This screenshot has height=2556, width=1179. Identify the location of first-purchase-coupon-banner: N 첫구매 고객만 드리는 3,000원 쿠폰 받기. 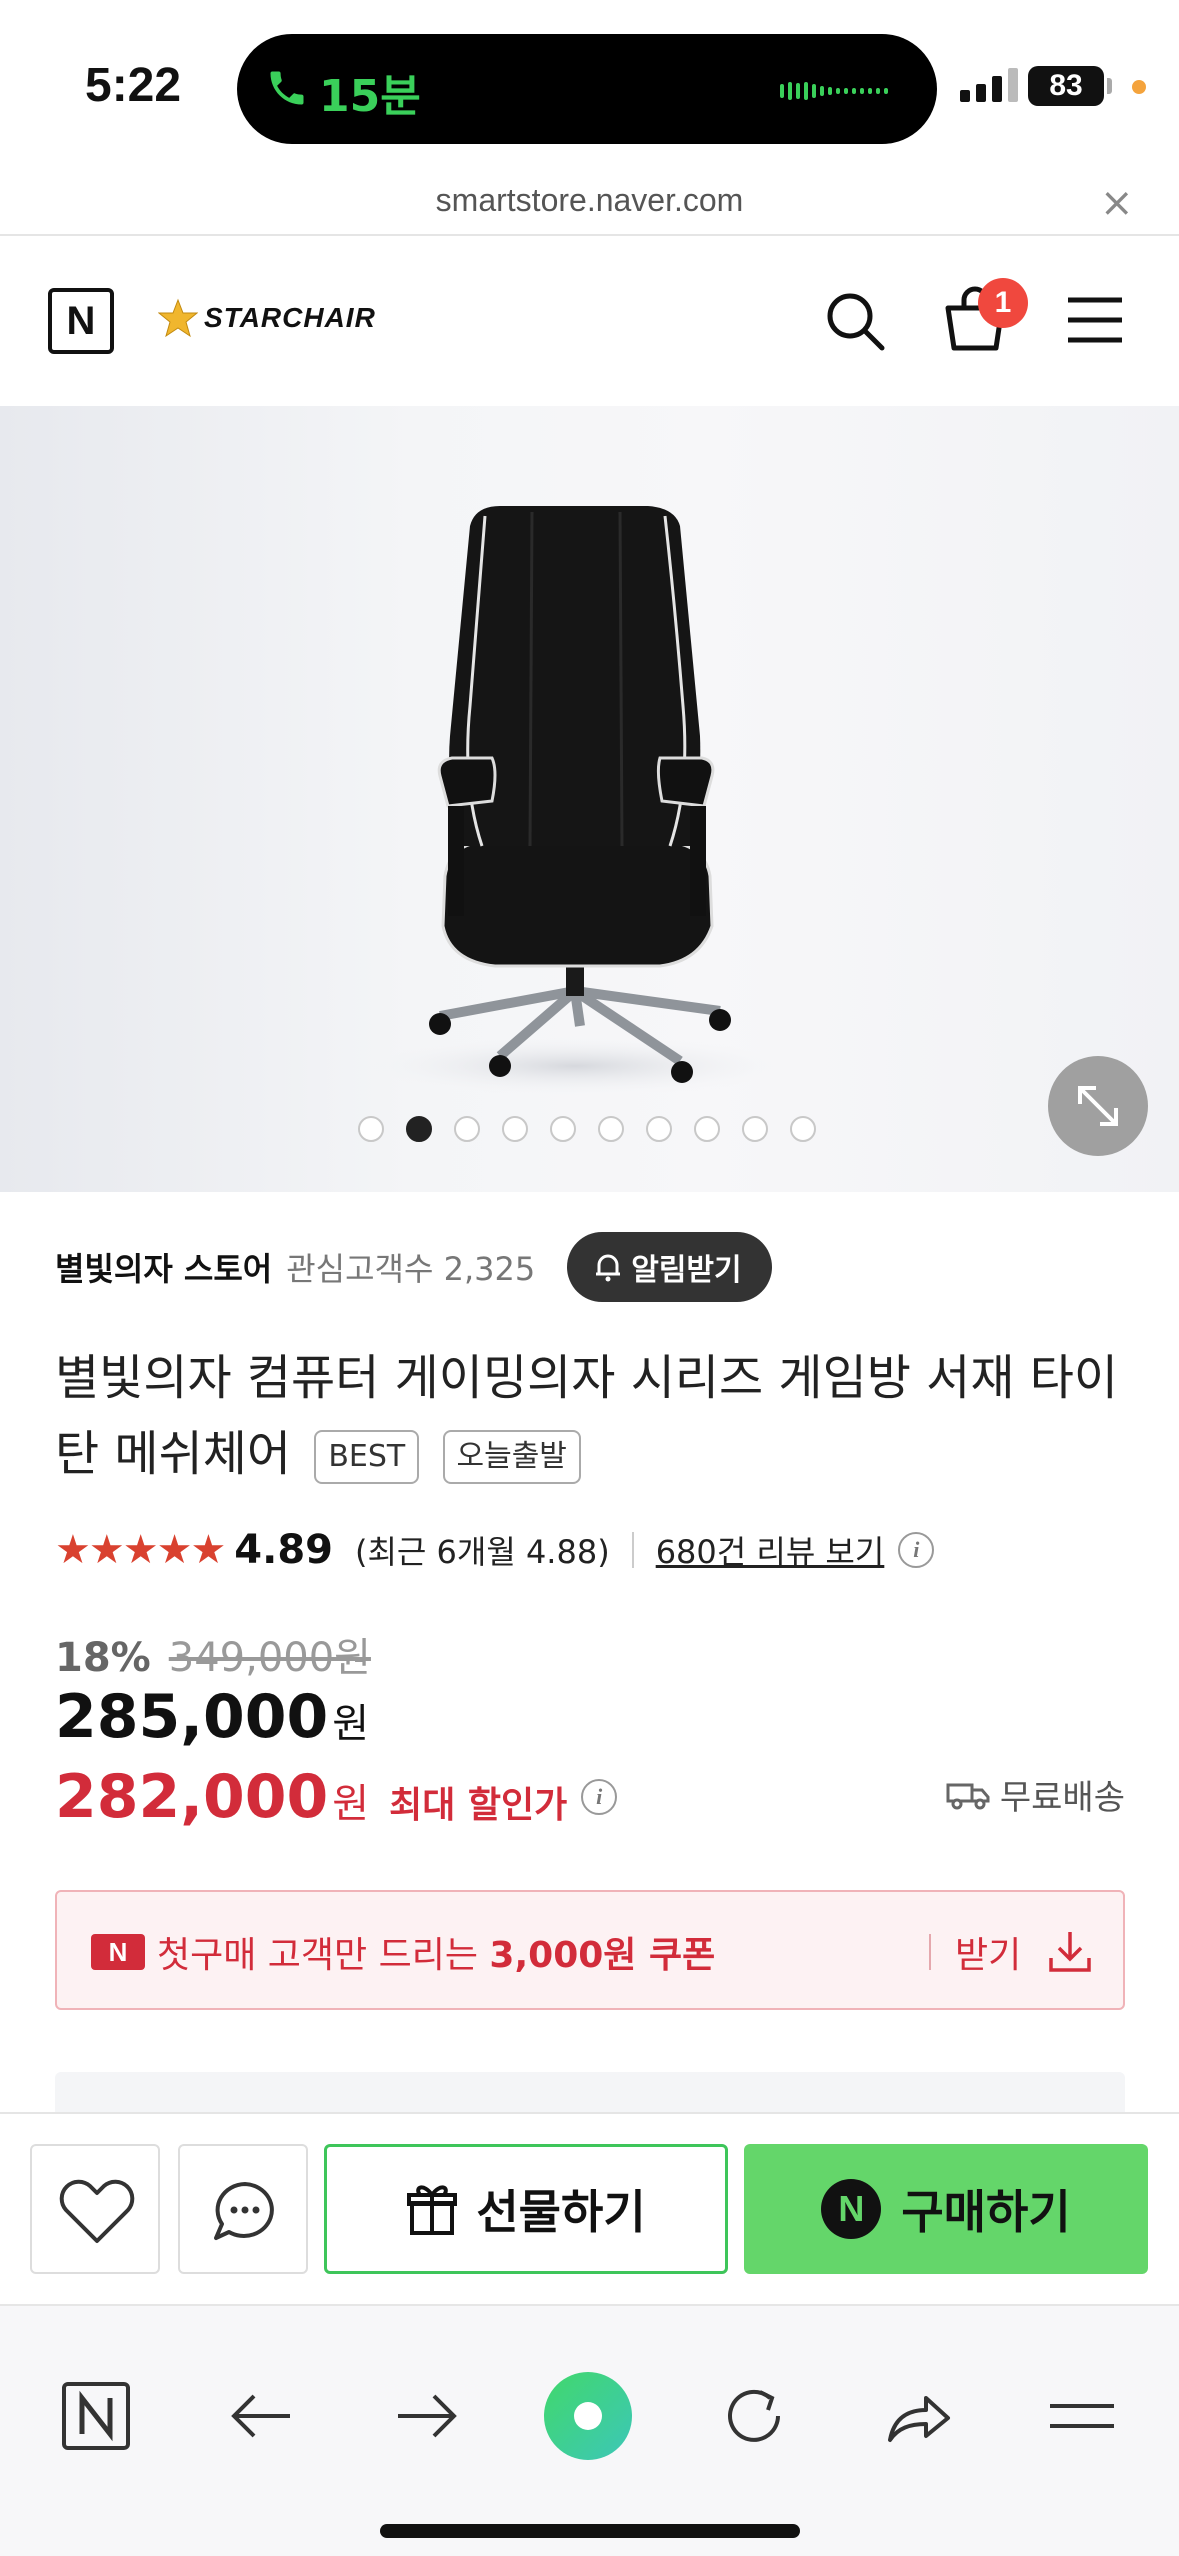
(590, 1950).